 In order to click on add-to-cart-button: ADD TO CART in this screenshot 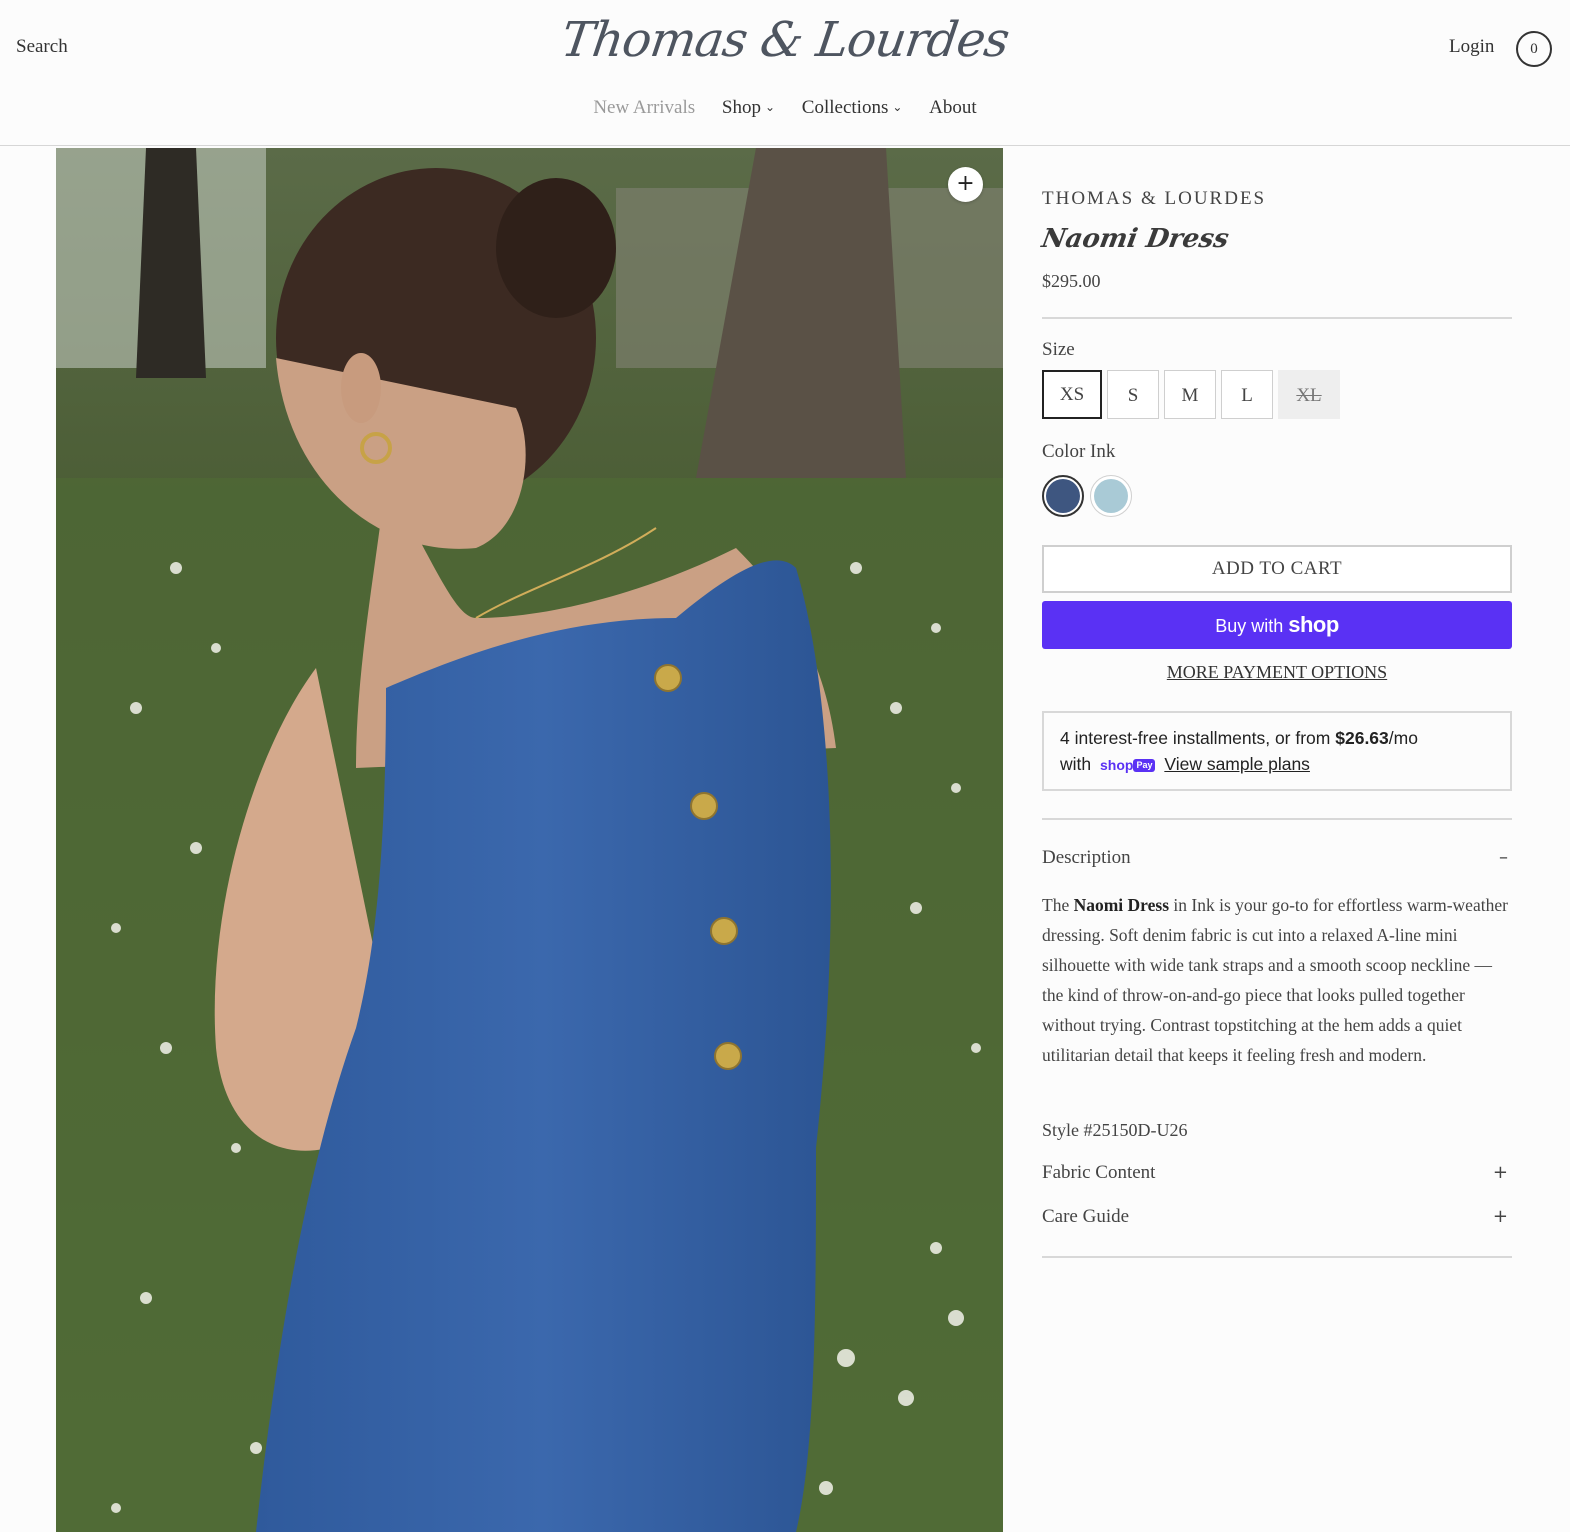, I will do `click(1277, 569)`.